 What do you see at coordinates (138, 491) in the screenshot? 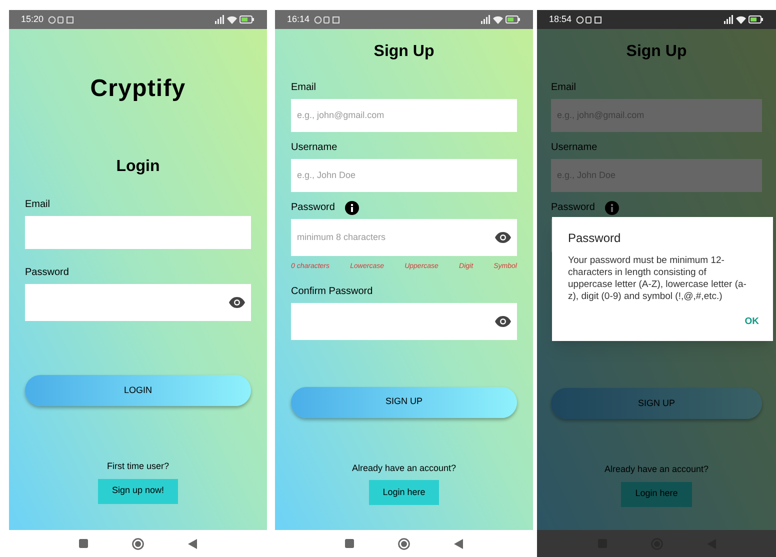
I see `footer-button: Sign up now!` at bounding box center [138, 491].